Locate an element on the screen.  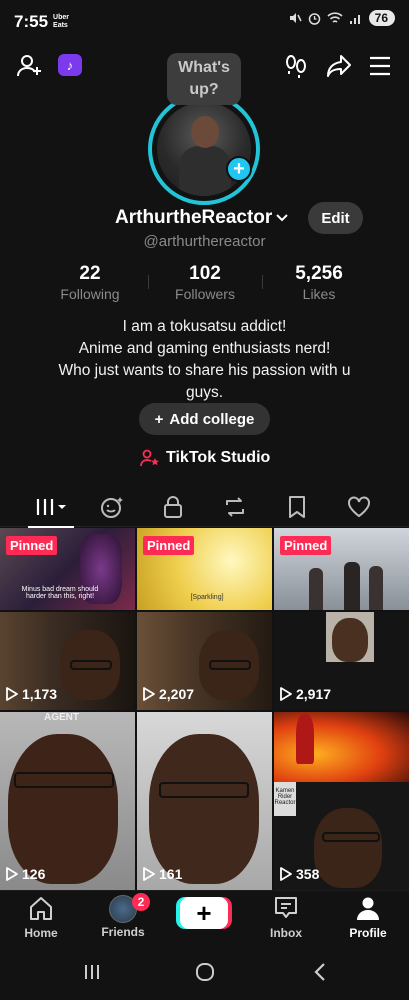
tab-favorites is located at coordinates (297, 507).